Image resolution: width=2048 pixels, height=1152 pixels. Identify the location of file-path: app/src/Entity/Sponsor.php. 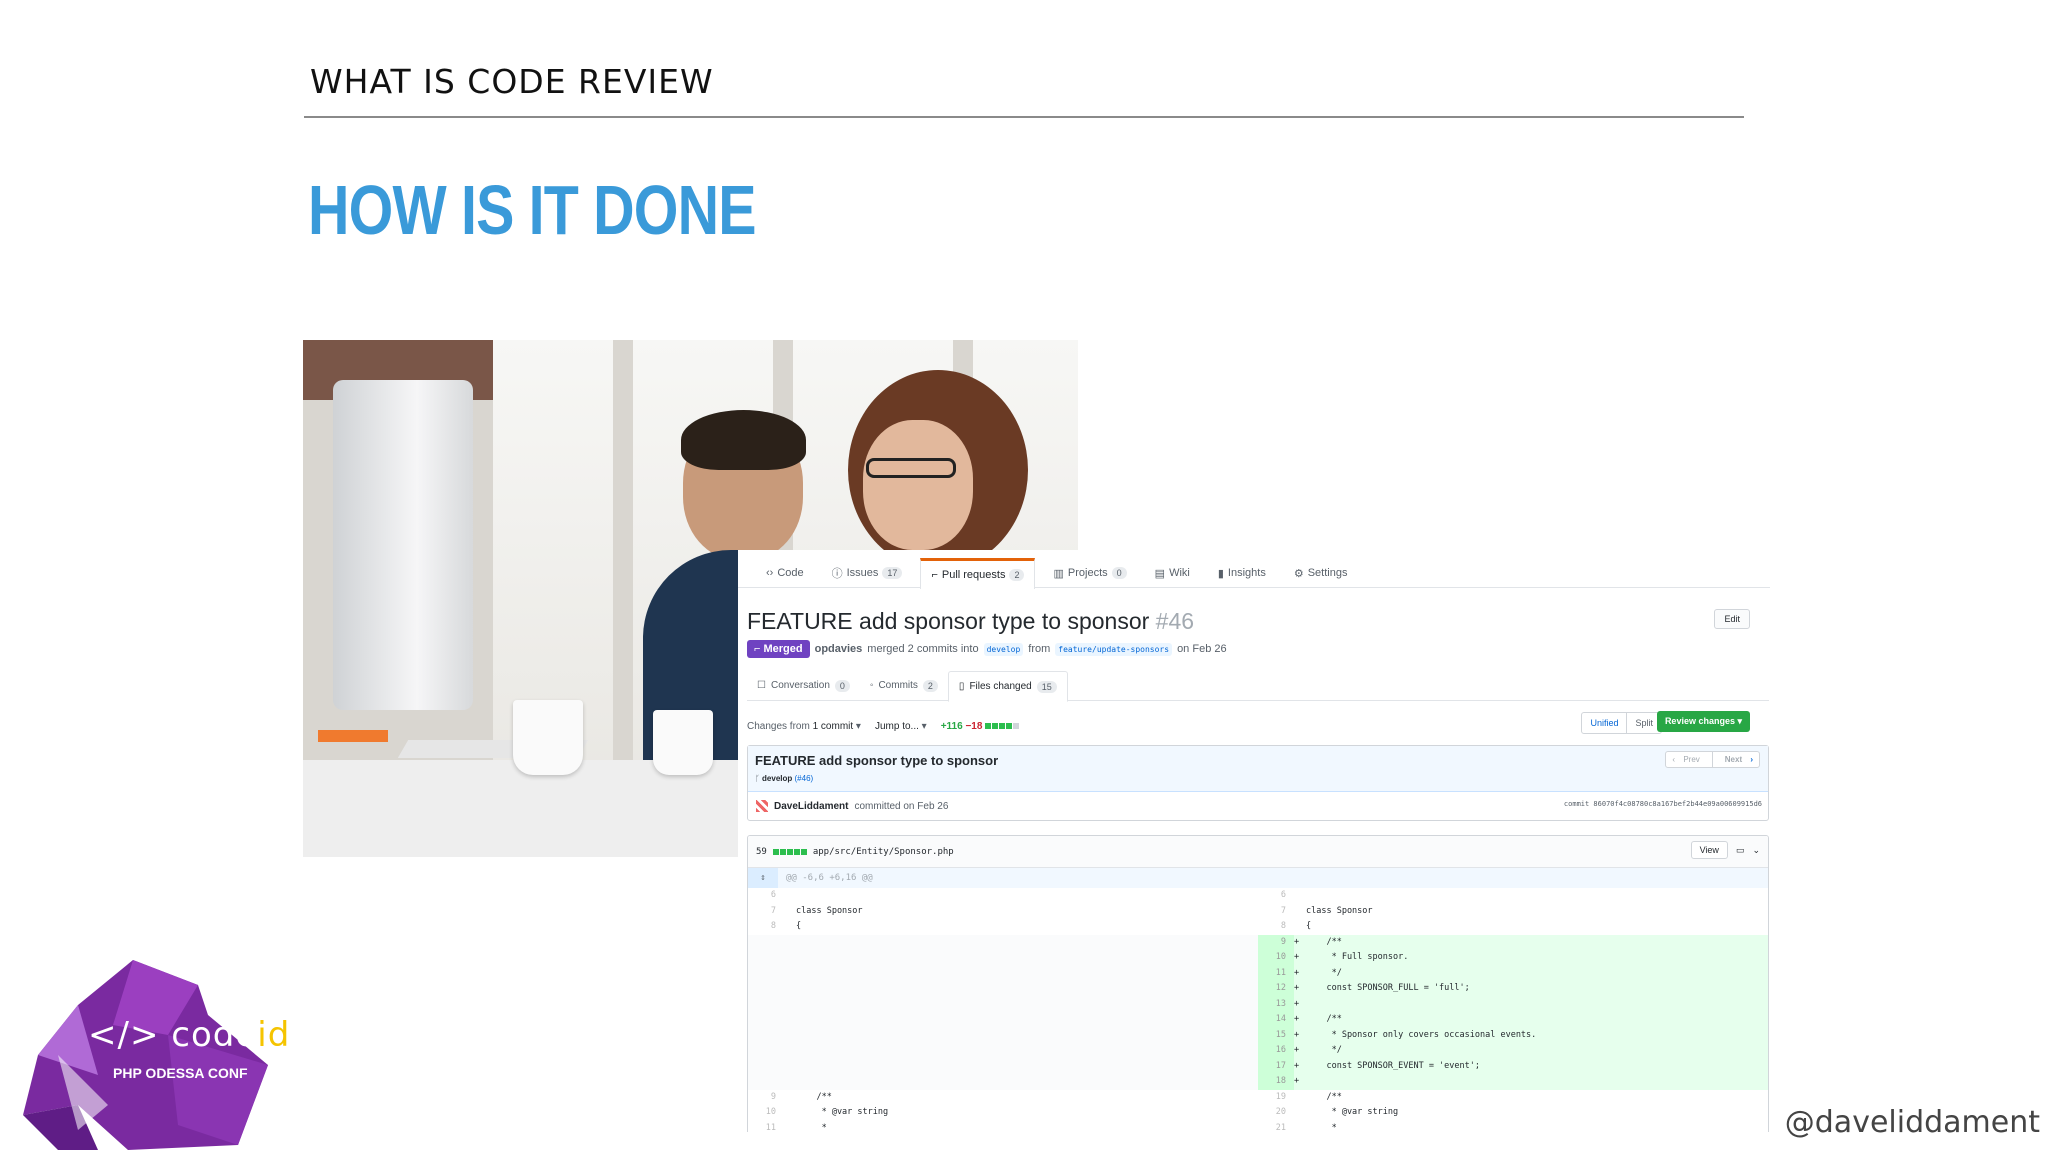
(883, 852).